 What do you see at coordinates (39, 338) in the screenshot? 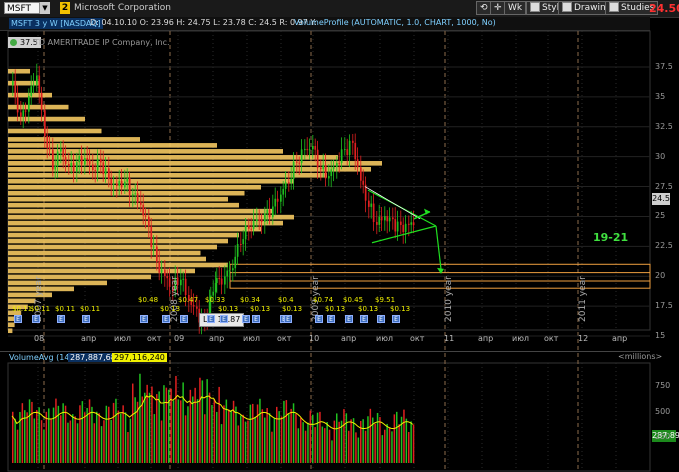
I see `month-tick: 08` at bounding box center [39, 338].